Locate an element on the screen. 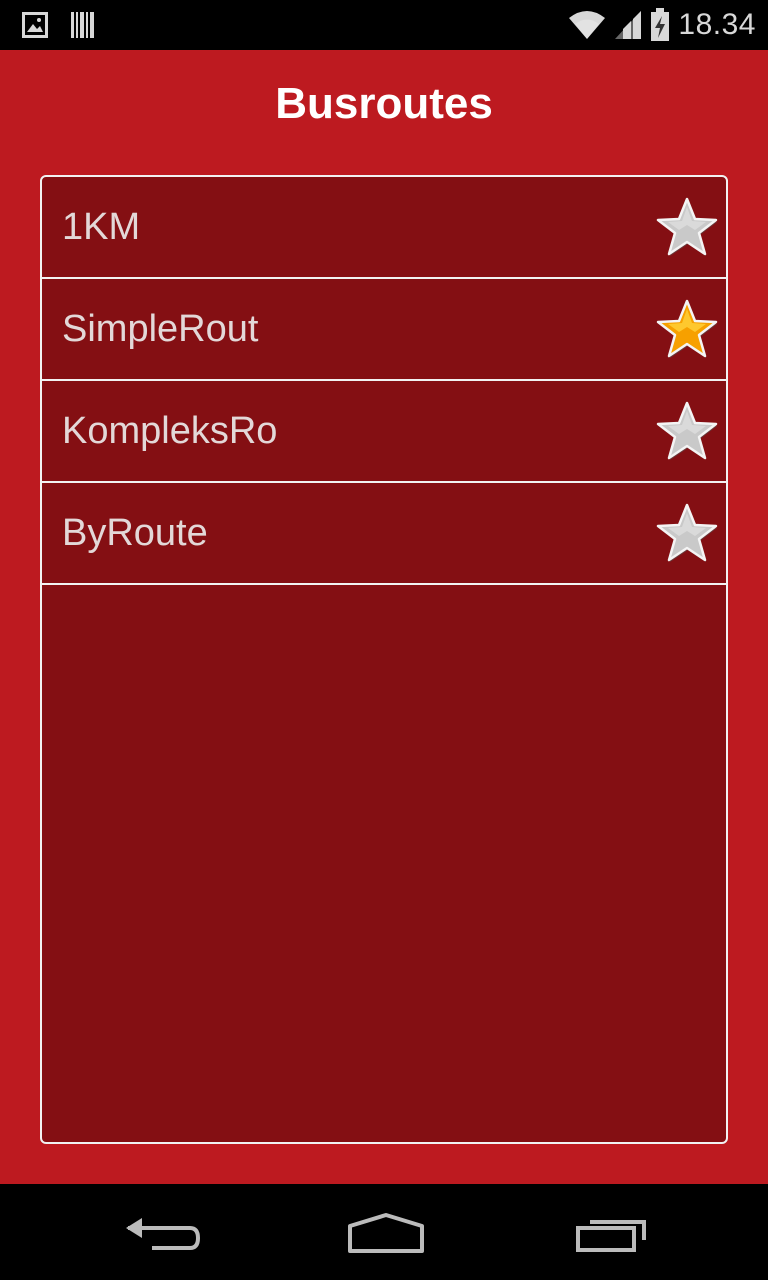 This screenshot has width=768, height=1280. barcode-notification-icon is located at coordinates (82, 25).